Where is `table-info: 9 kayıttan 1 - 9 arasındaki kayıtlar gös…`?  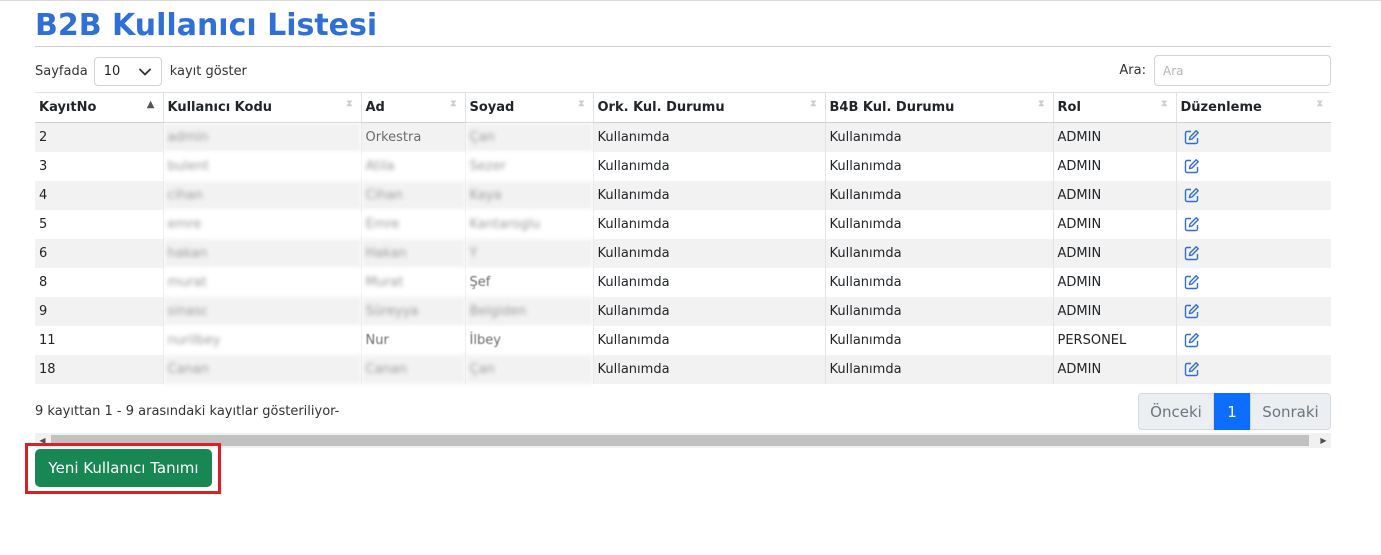 table-info: 9 kayıttan 1 - 9 arasındaki kayıtlar gös… is located at coordinates (187, 411).